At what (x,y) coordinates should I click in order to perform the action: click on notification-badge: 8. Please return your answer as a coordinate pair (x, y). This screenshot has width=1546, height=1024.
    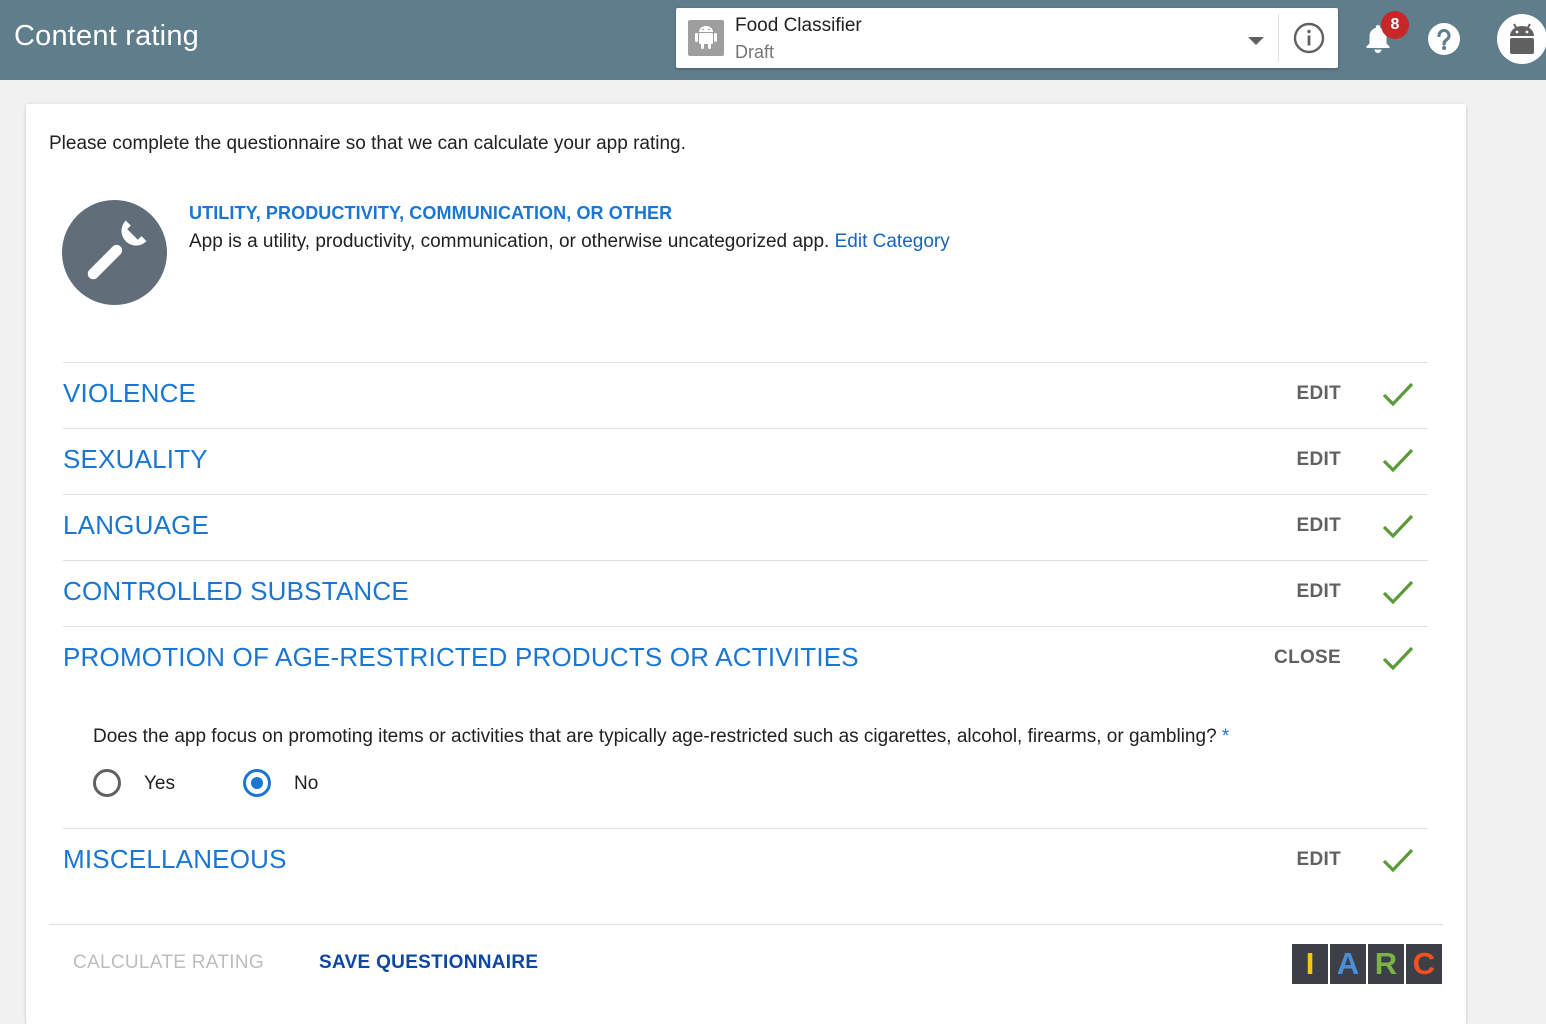
    Looking at the image, I should click on (1395, 25).